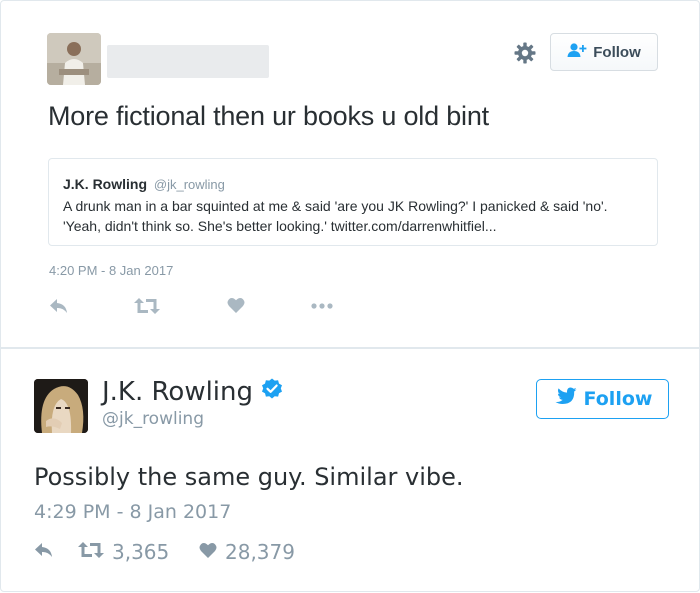  Describe the element at coordinates (272, 392) in the screenshot. I see `verified-badge-icon` at that location.